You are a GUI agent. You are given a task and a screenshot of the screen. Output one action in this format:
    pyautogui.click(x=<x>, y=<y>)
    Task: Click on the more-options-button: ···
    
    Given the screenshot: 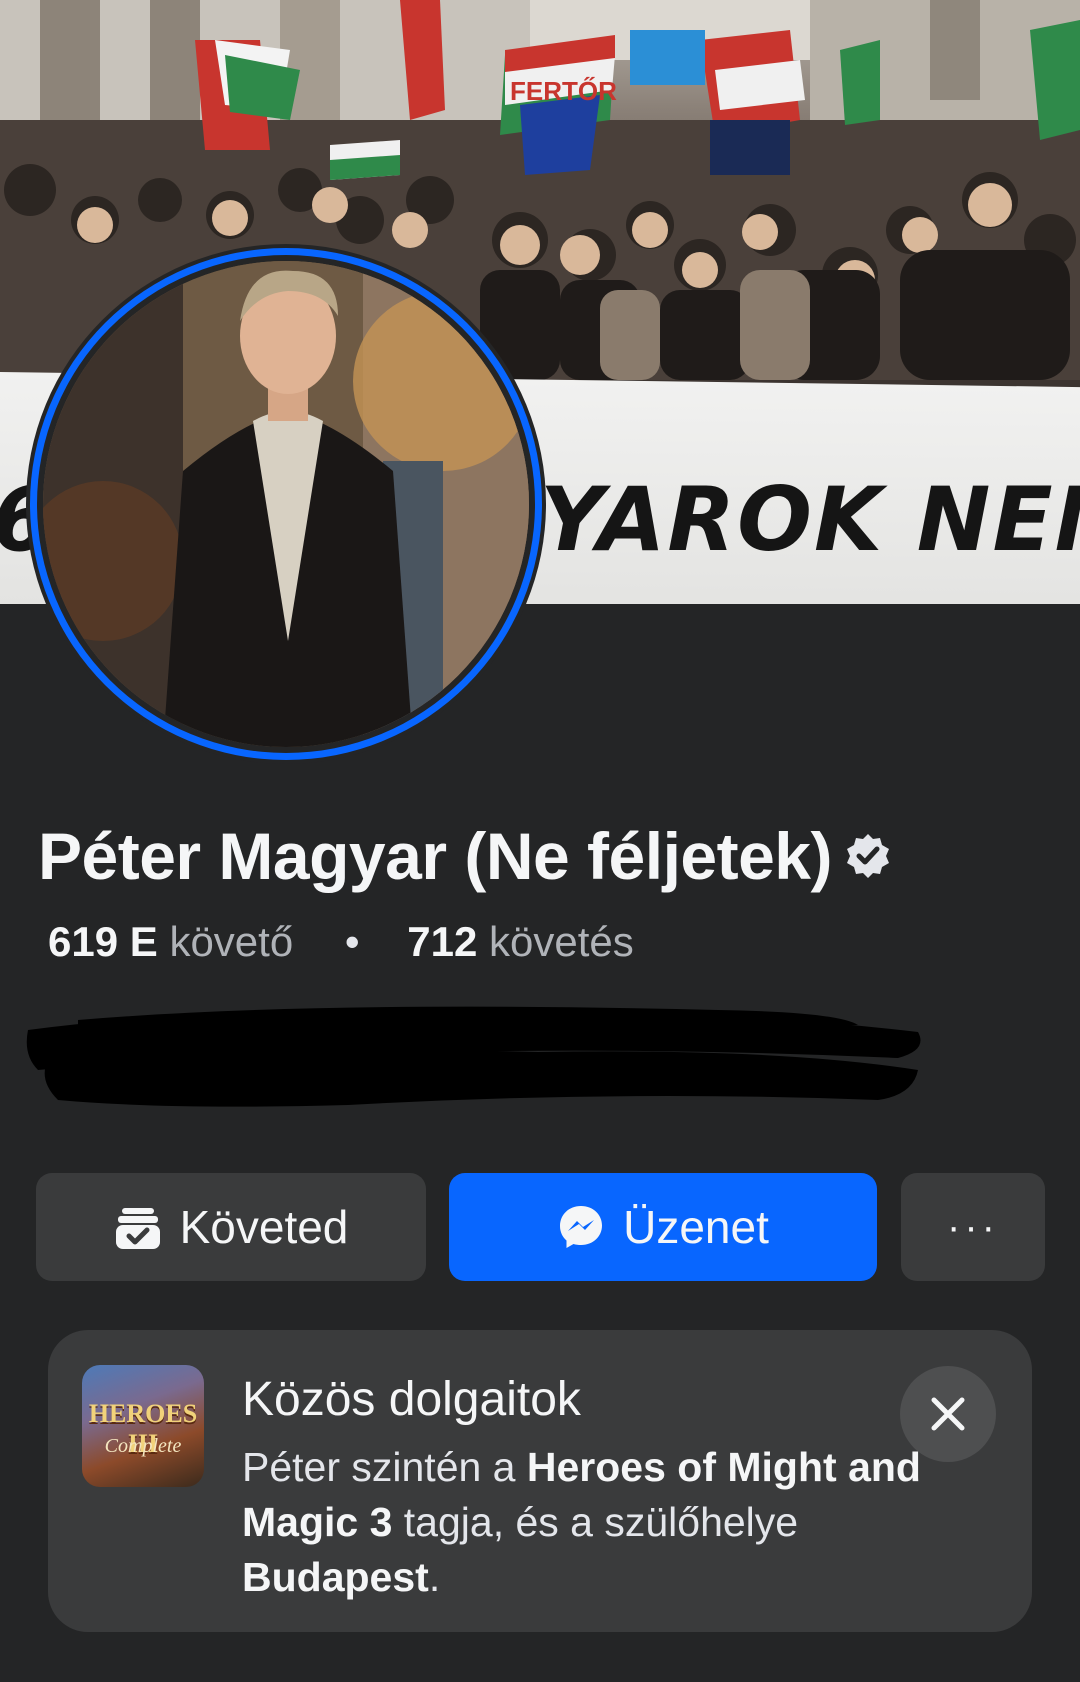 What is the action you would take?
    pyautogui.click(x=973, y=1227)
    